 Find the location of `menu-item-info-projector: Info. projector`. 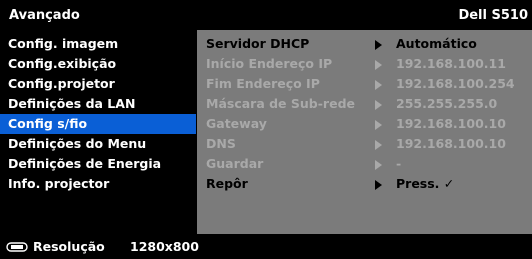

menu-item-info-projector: Info. projector is located at coordinates (98, 184).